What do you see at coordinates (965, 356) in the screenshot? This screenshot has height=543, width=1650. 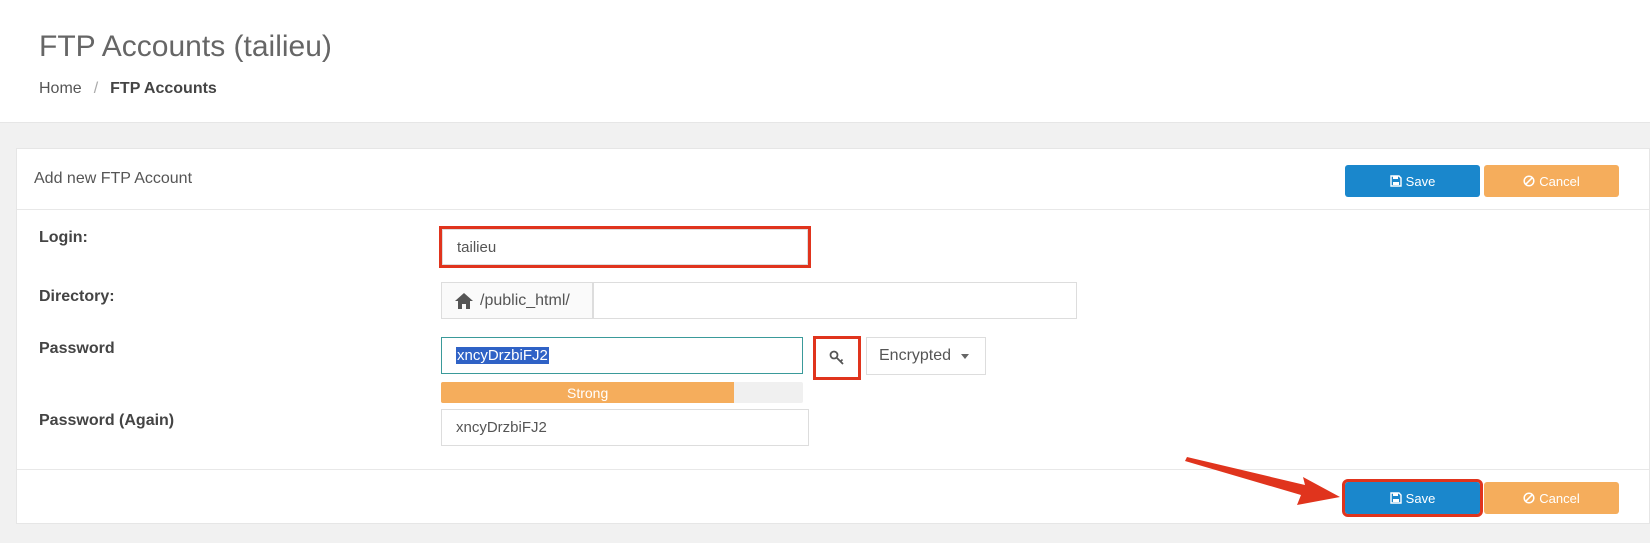 I see `chevron-down-icon` at bounding box center [965, 356].